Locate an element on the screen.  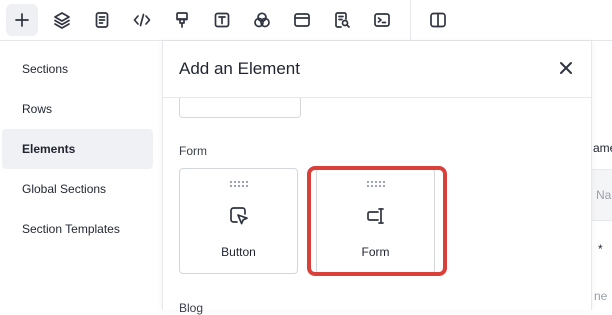
text-button is located at coordinates (222, 20).